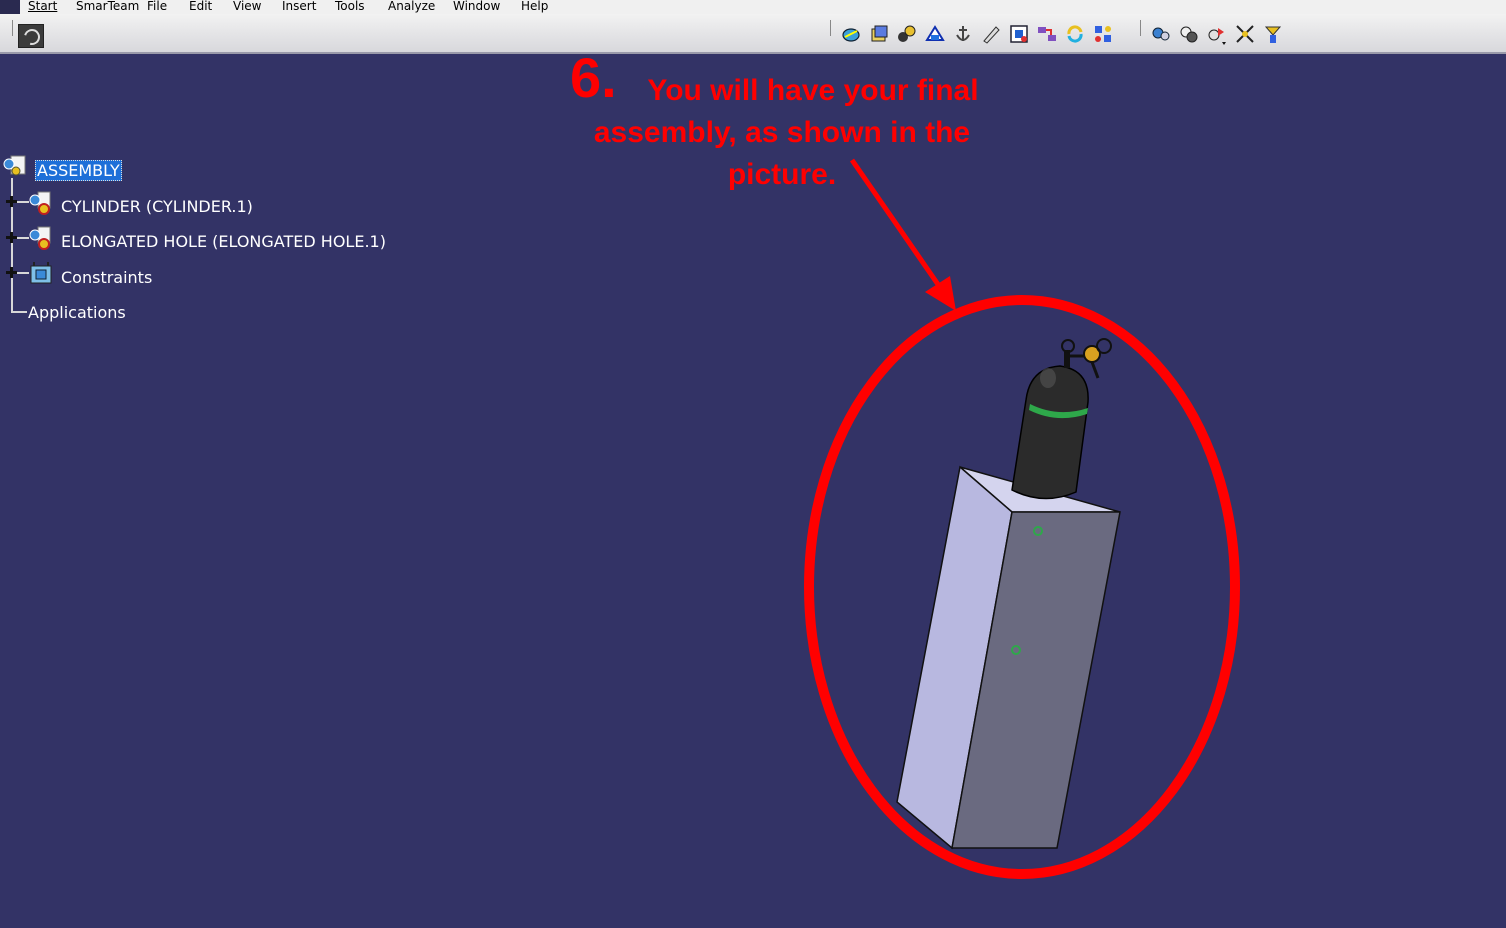  Describe the element at coordinates (1104, 346) in the screenshot. I see `regulator-gauge-icon` at that location.